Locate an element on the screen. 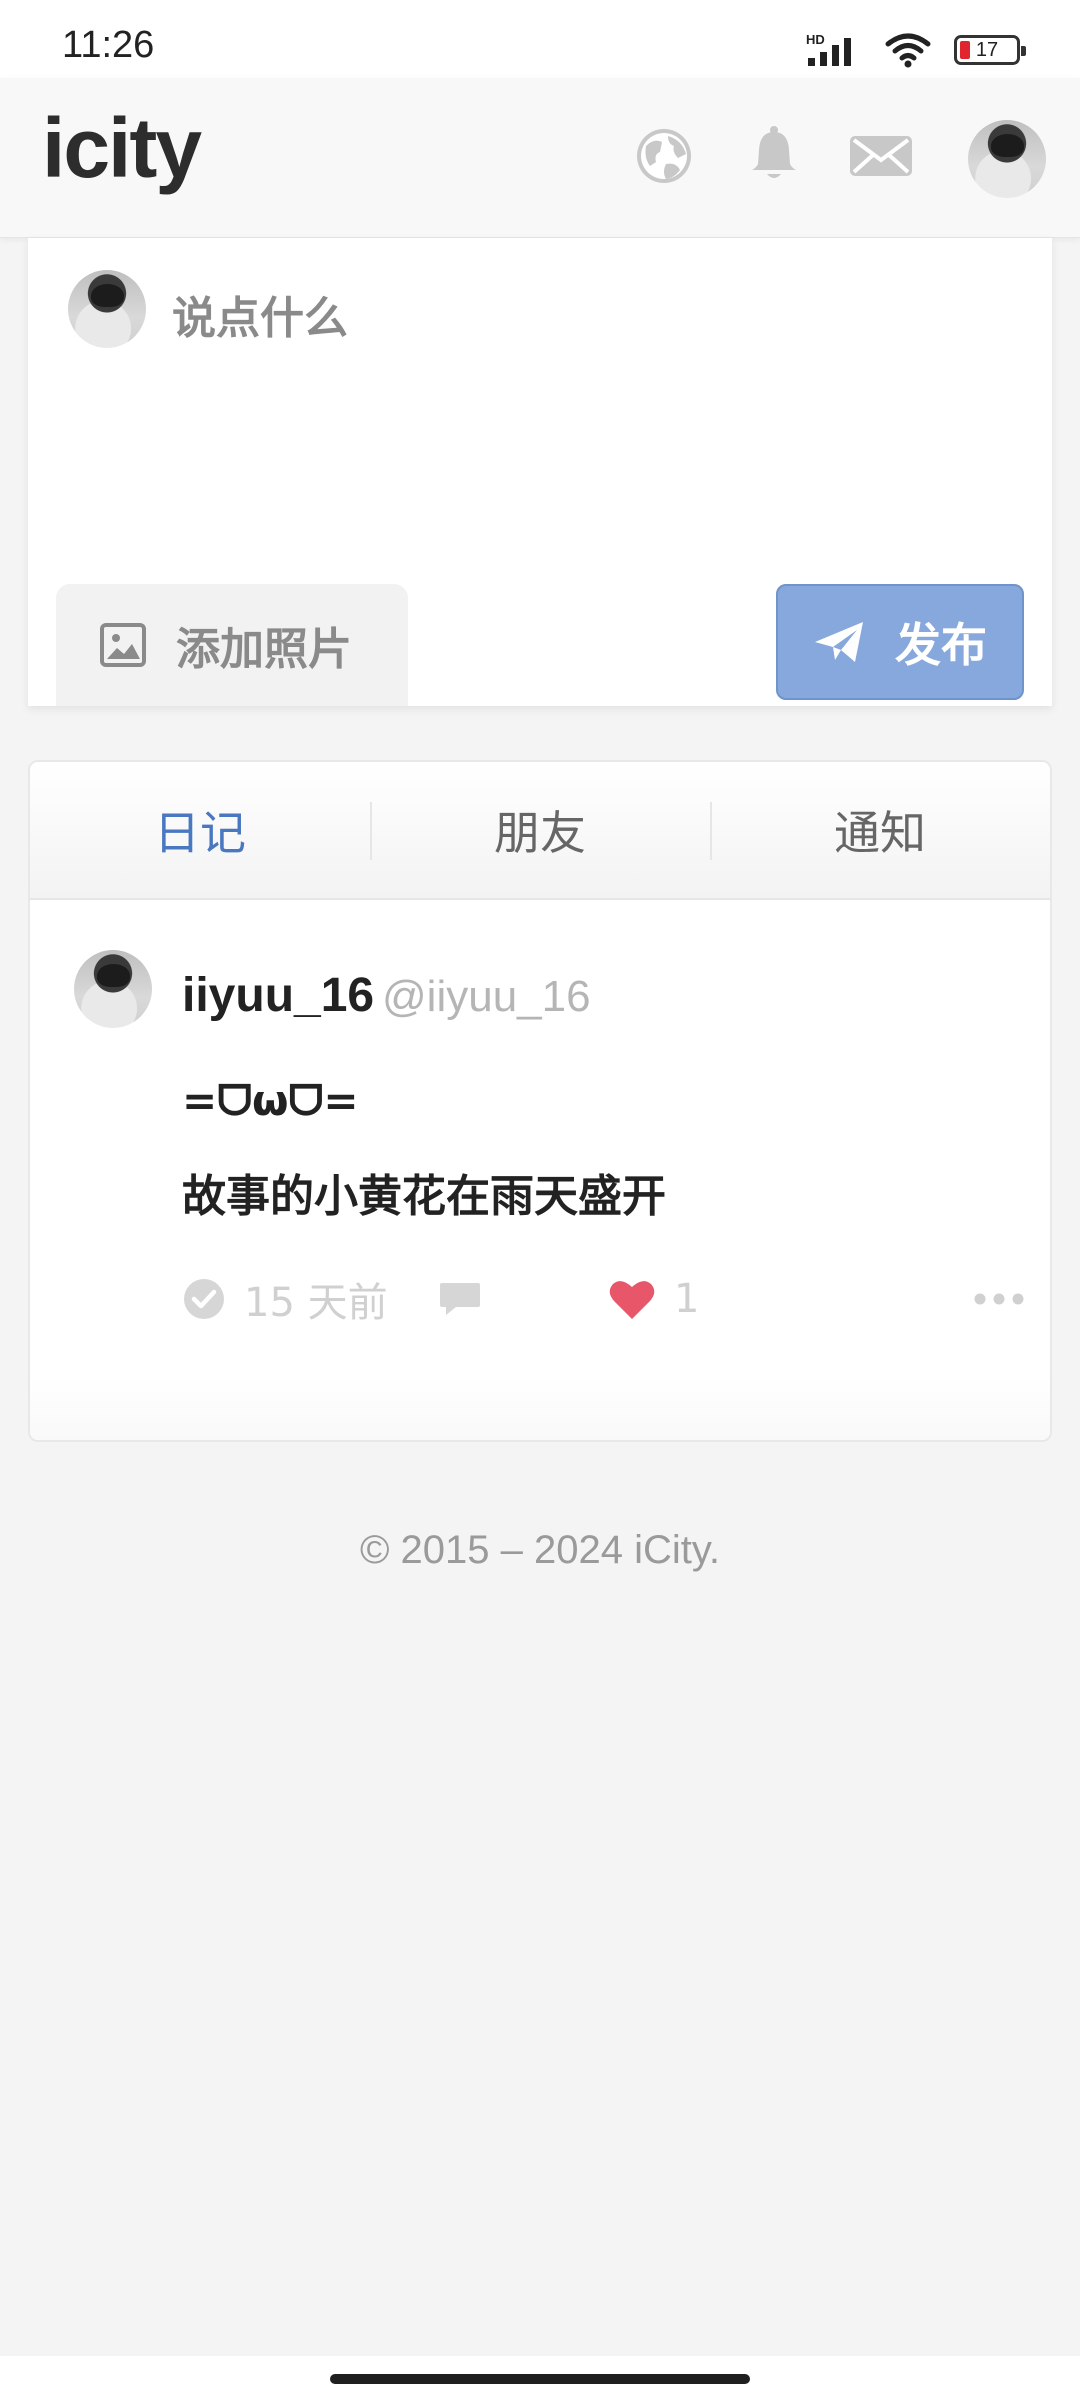  user-avatar is located at coordinates (1007, 159).